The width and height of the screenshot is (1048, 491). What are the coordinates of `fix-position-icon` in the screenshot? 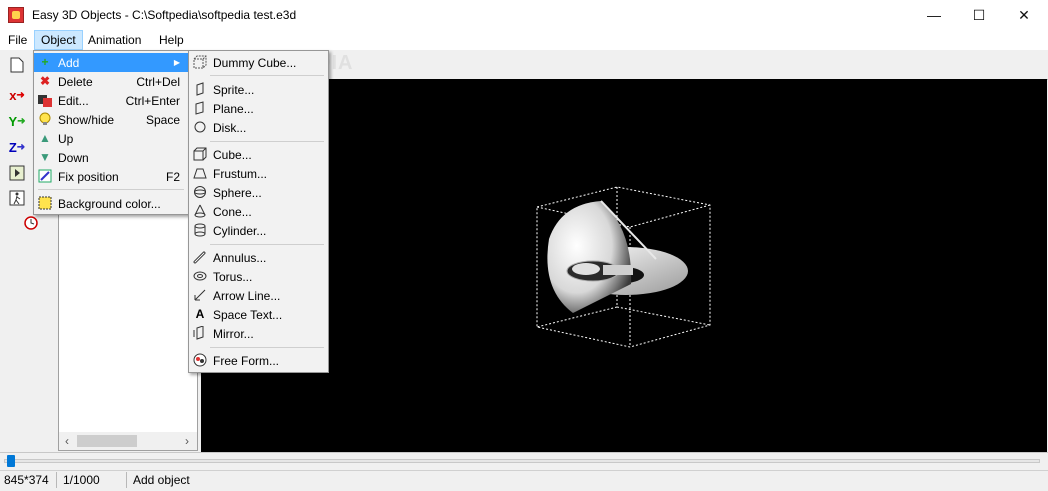 It's located at (45, 176).